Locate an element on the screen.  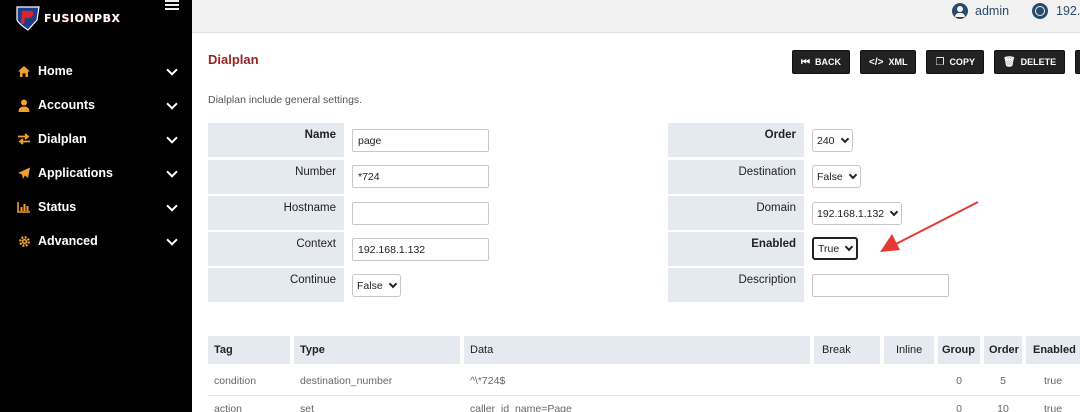
page-title: Dialplan is located at coordinates (233, 59).